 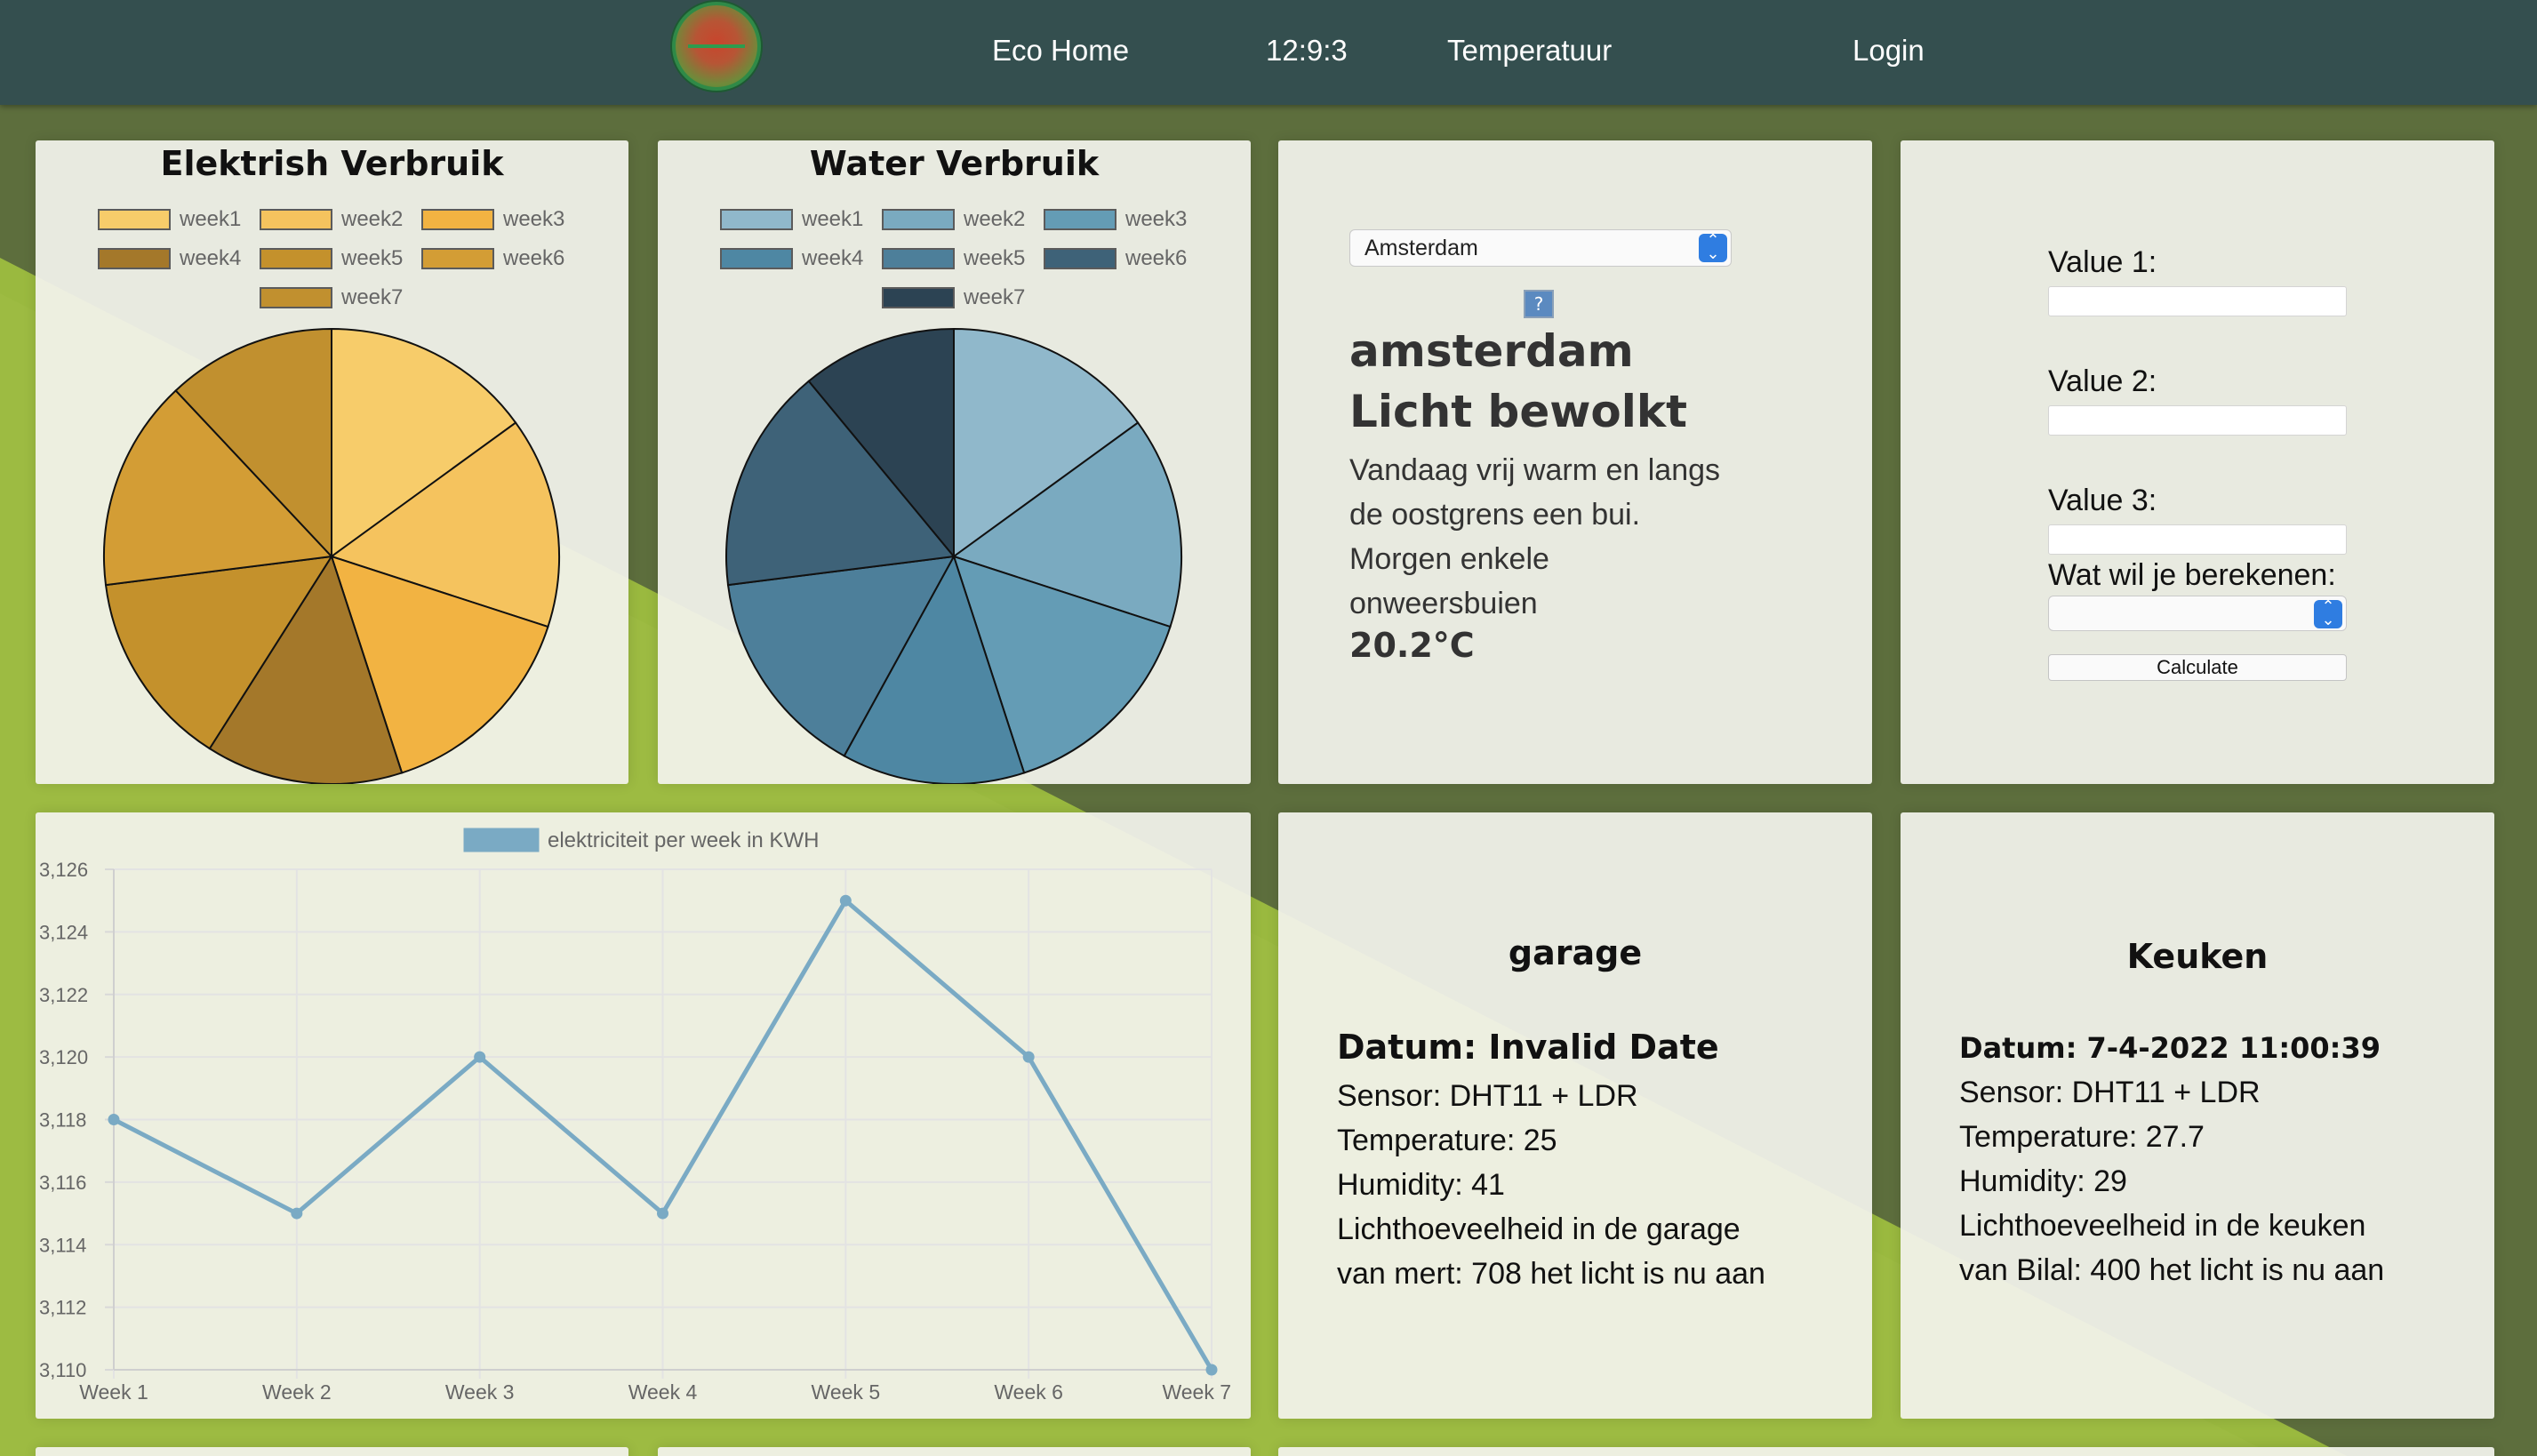 I want to click on value3-label: Value 3:, so click(x=2102, y=500).